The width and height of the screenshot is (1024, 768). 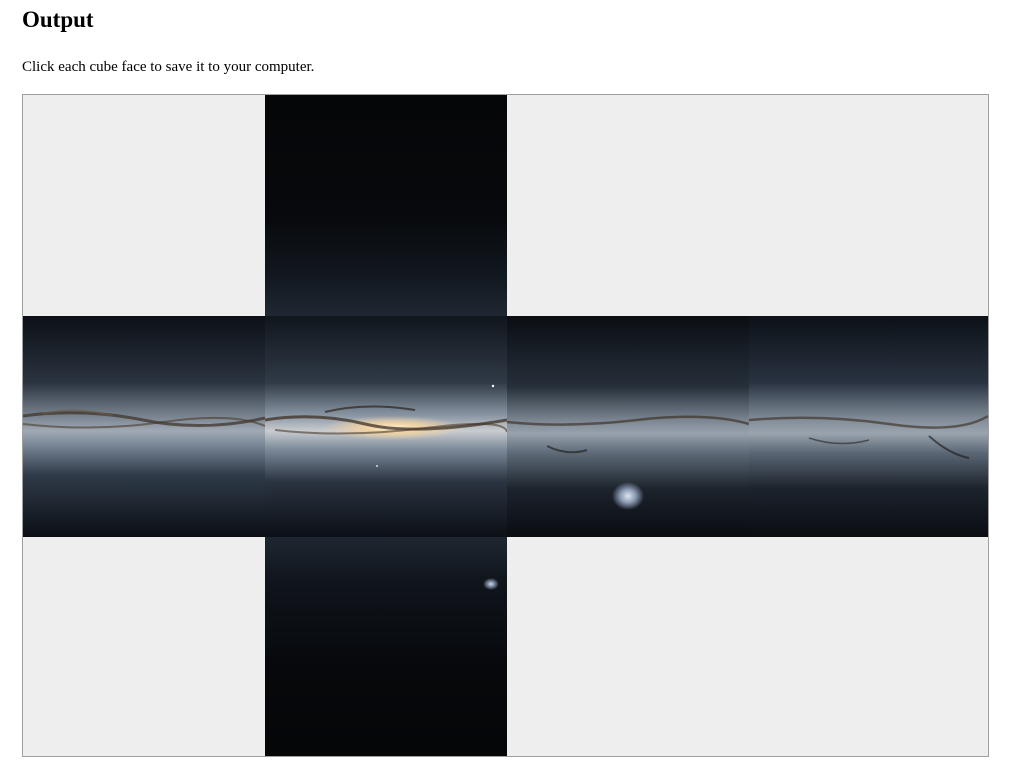 I want to click on milky-way-bottom-image, so click(x=386, y=646).